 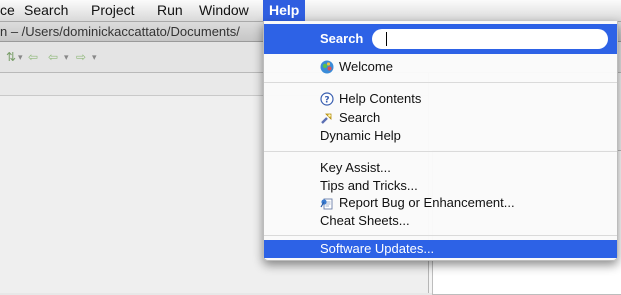 I want to click on menu-item-label: Welcome, so click(x=366, y=66).